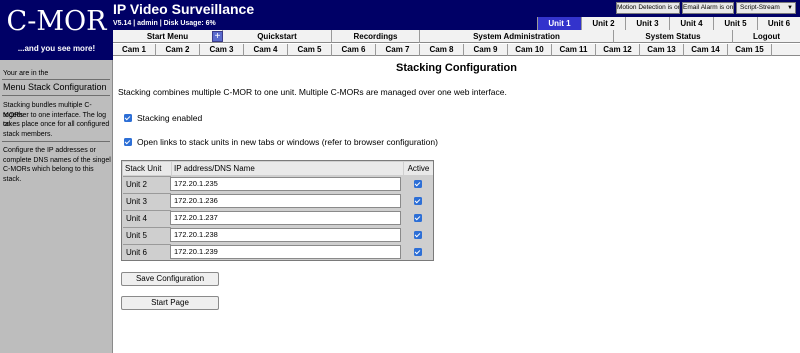 The height and width of the screenshot is (353, 800). Describe the element at coordinates (48, 174) in the screenshot. I see `help-text-line: C-MORs which belong to this stack.` at that location.